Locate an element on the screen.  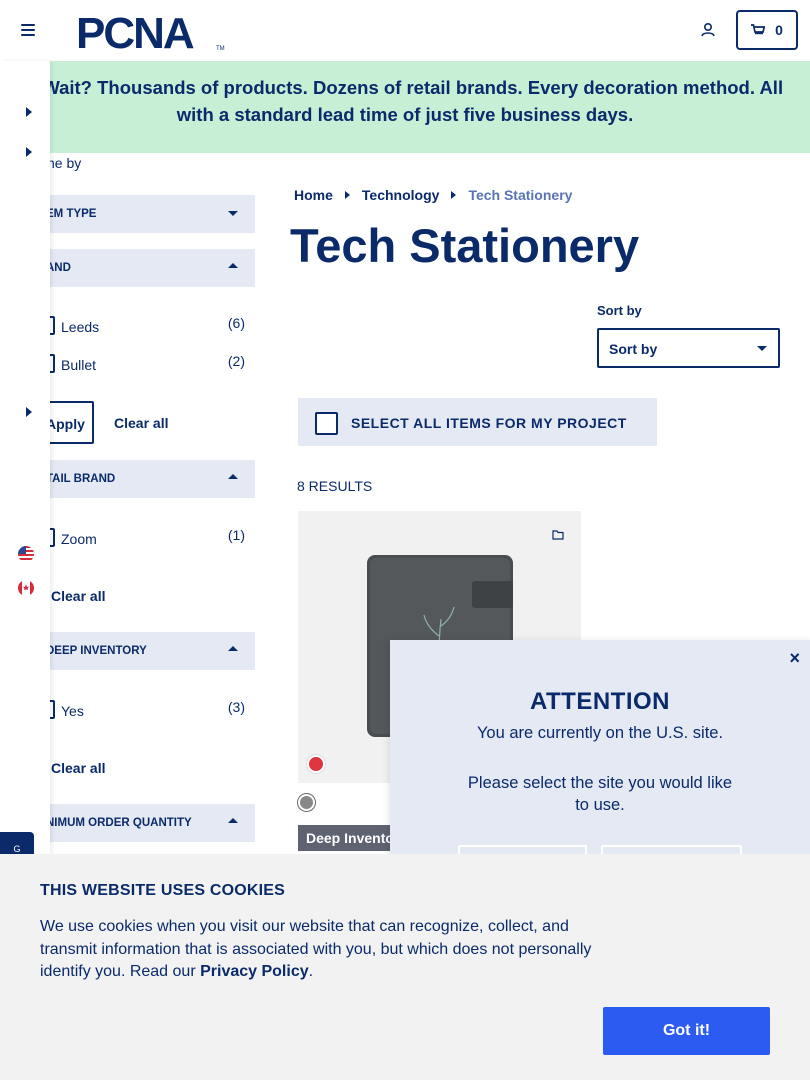
privacy-policy-link: Privacy Policy is located at coordinates (254, 971).